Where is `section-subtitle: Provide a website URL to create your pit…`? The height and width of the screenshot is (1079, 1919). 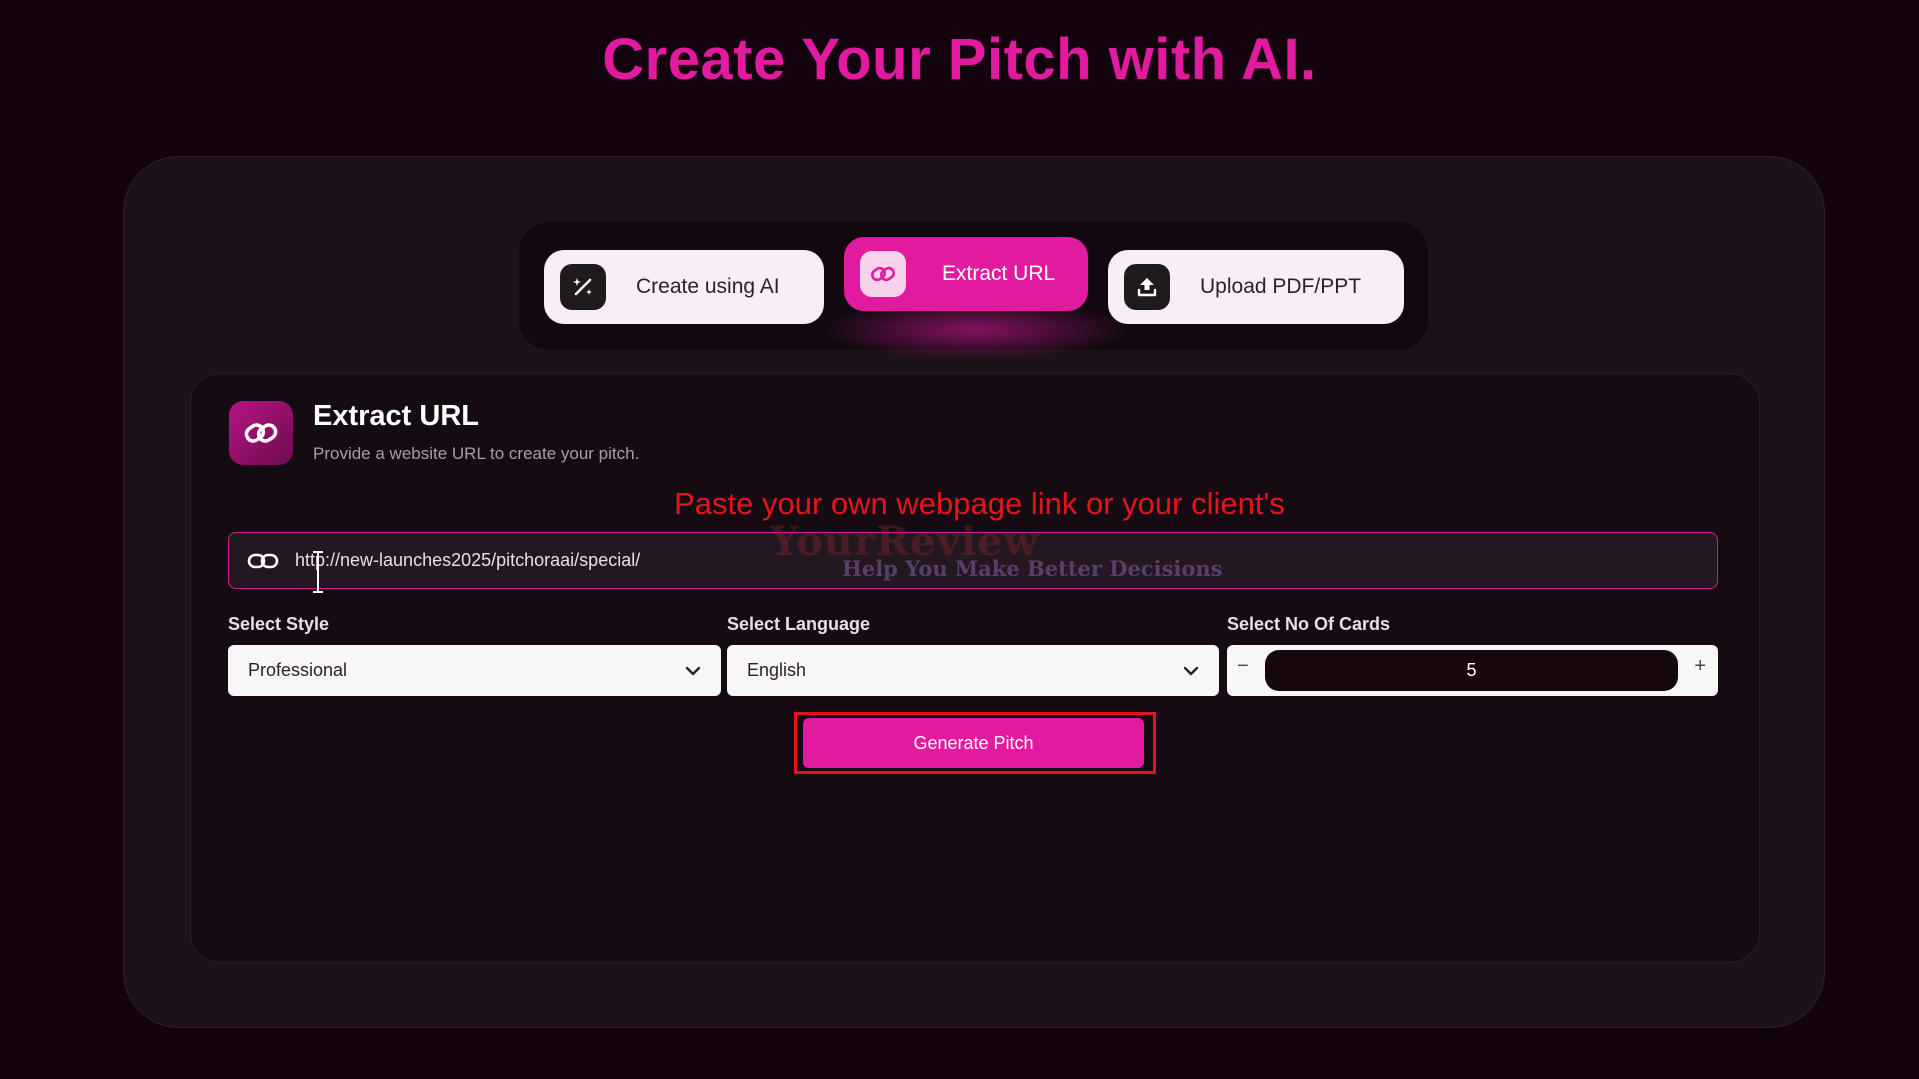 section-subtitle: Provide a website URL to create your pit… is located at coordinates (476, 453).